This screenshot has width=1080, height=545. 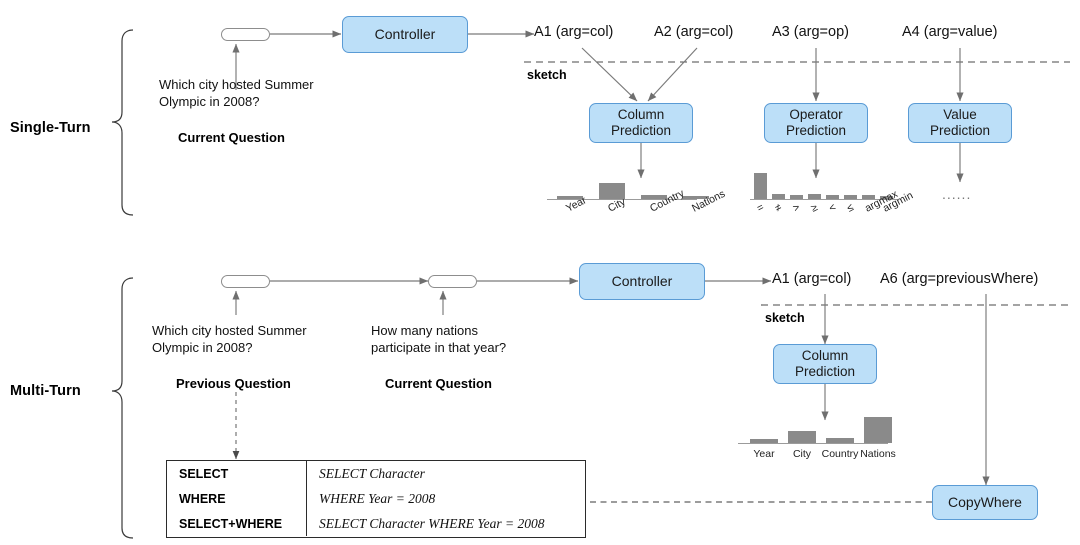 What do you see at coordinates (810, 32) in the screenshot?
I see `action-label-a3-single-turn: A3 (arg=op)` at bounding box center [810, 32].